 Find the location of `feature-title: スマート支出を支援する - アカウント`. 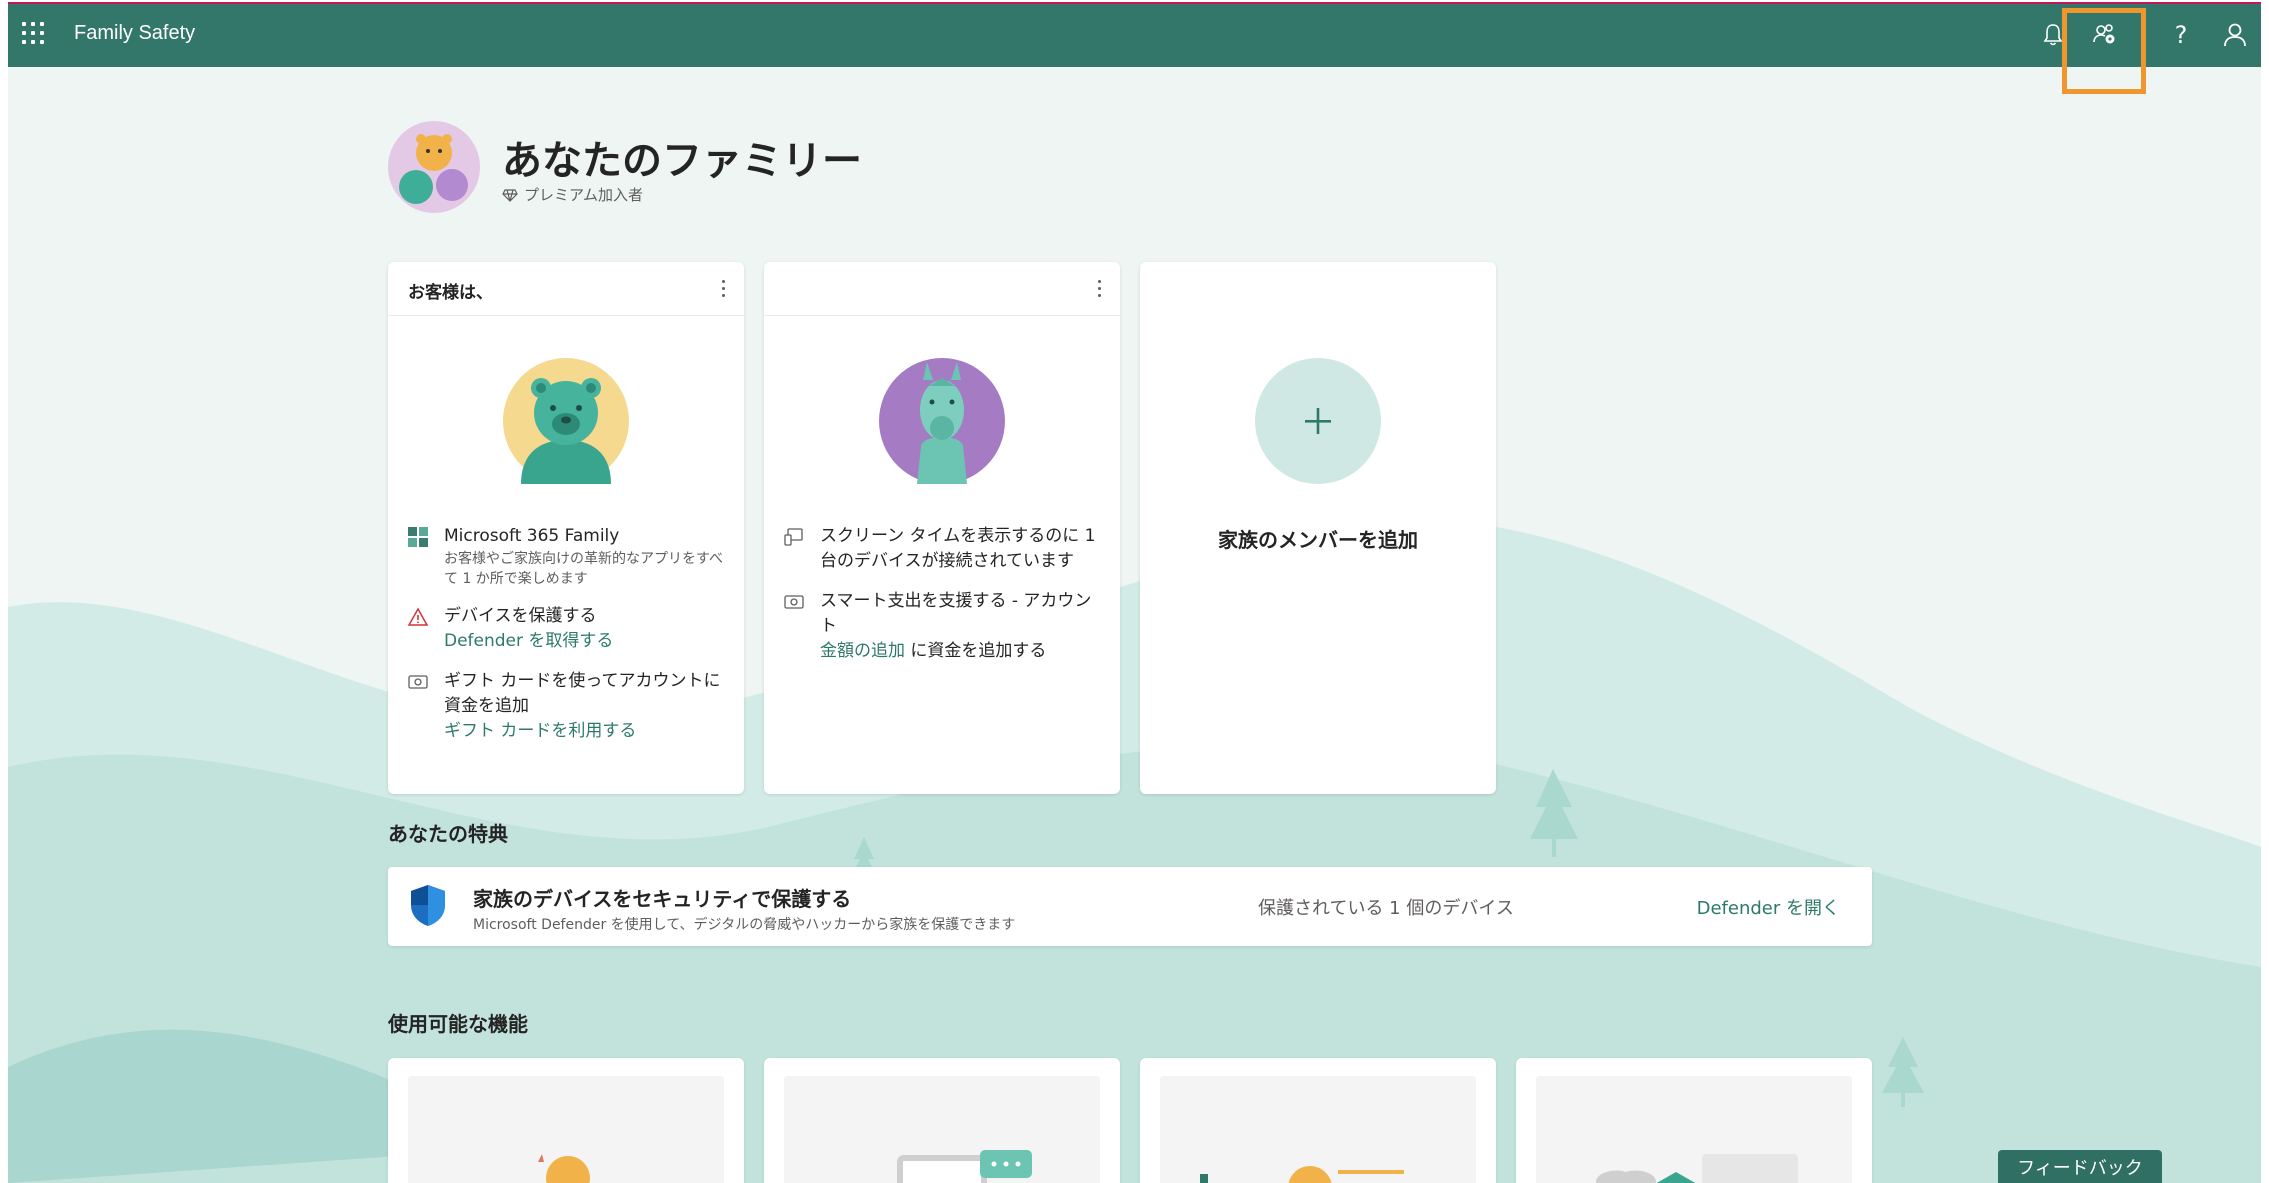

feature-title: スマート支出を支援する - アカウント is located at coordinates (956, 613).